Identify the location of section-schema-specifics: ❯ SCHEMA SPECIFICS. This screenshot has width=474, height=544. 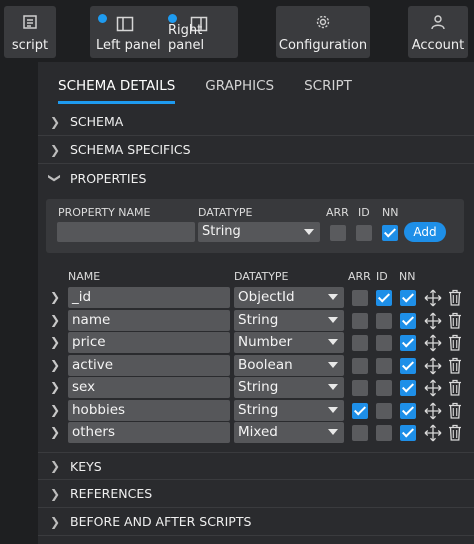
(256, 150).